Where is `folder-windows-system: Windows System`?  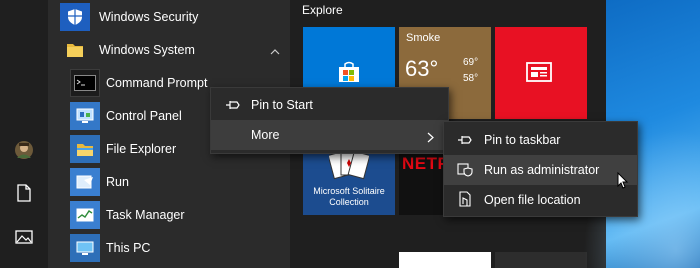 folder-windows-system: Windows System is located at coordinates (169, 50).